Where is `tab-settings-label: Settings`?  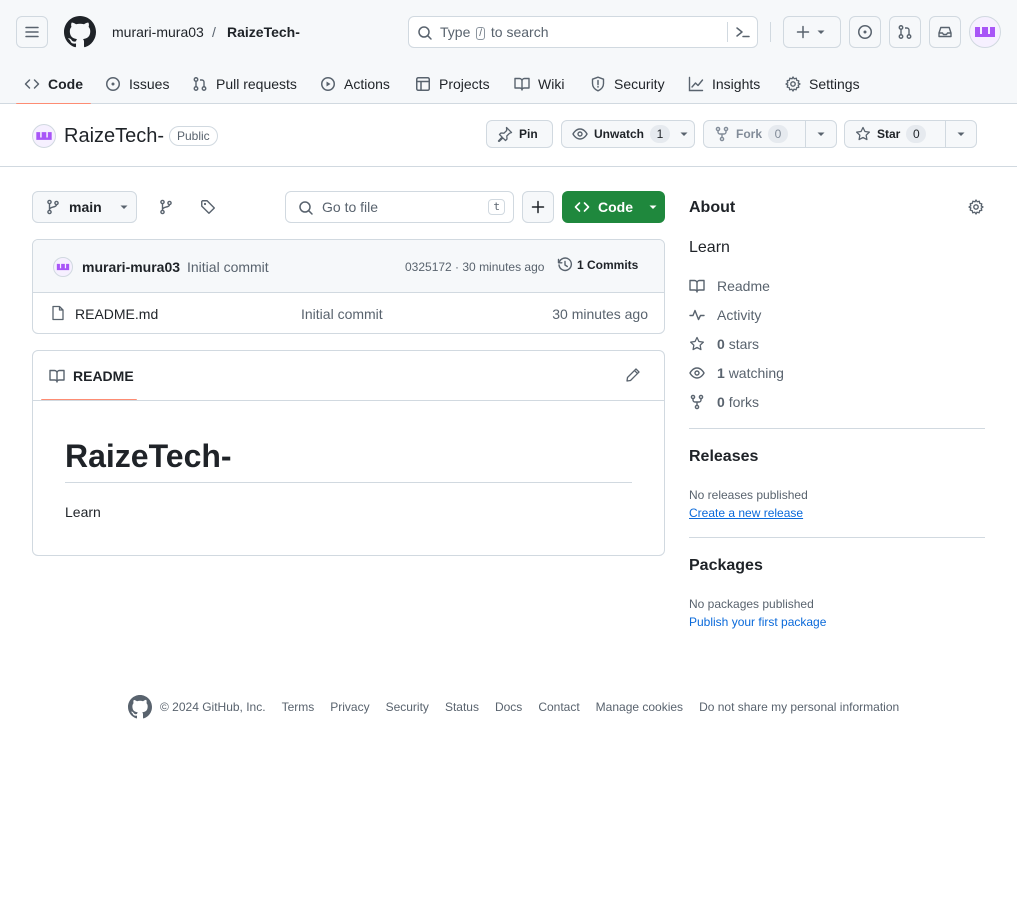 tab-settings-label: Settings is located at coordinates (834, 84).